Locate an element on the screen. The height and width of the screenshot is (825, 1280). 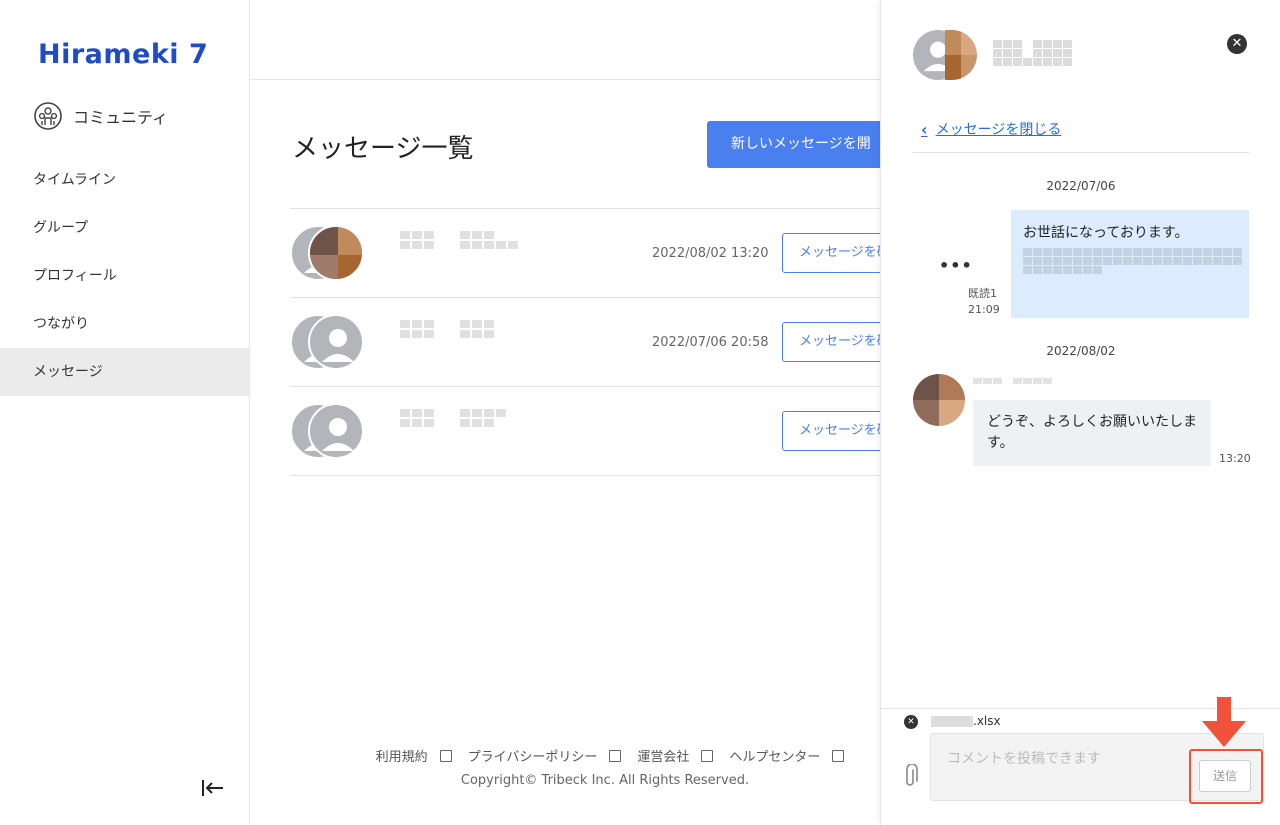
footer-link-label: プライバシーポリシー is located at coordinates (532, 757).